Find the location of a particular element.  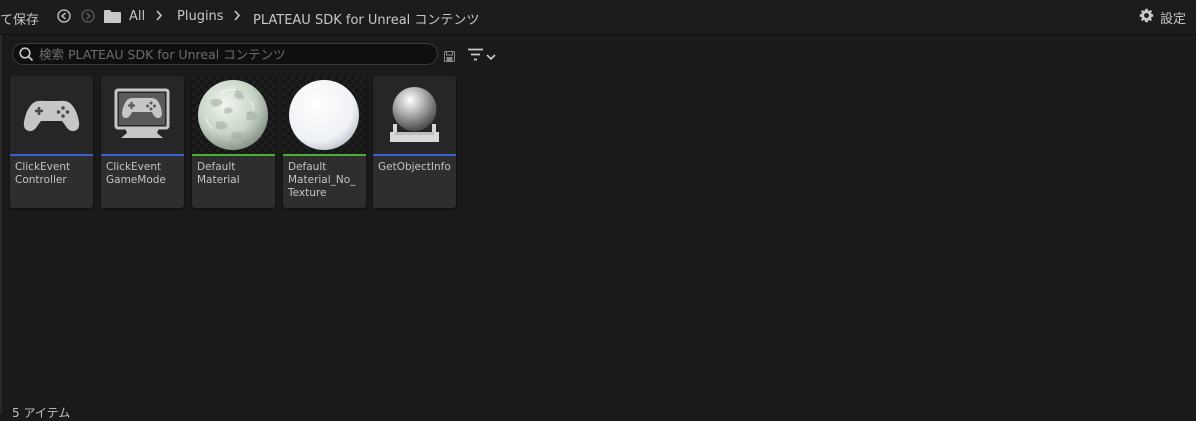

save-search-icon is located at coordinates (449, 56).